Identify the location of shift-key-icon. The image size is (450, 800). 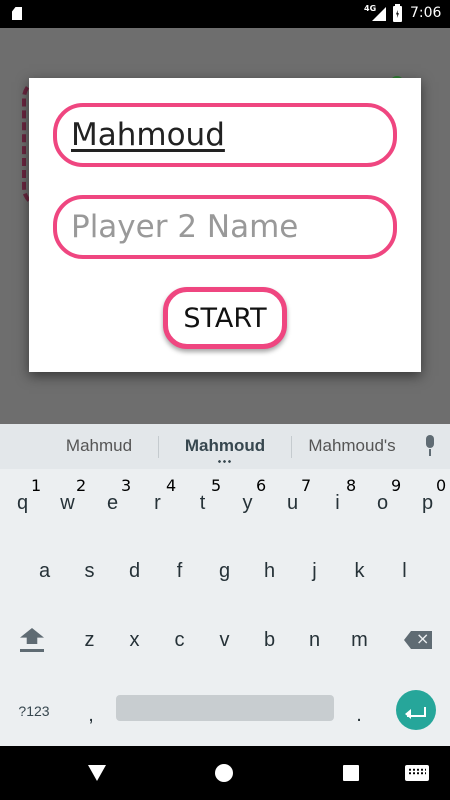
(32, 640).